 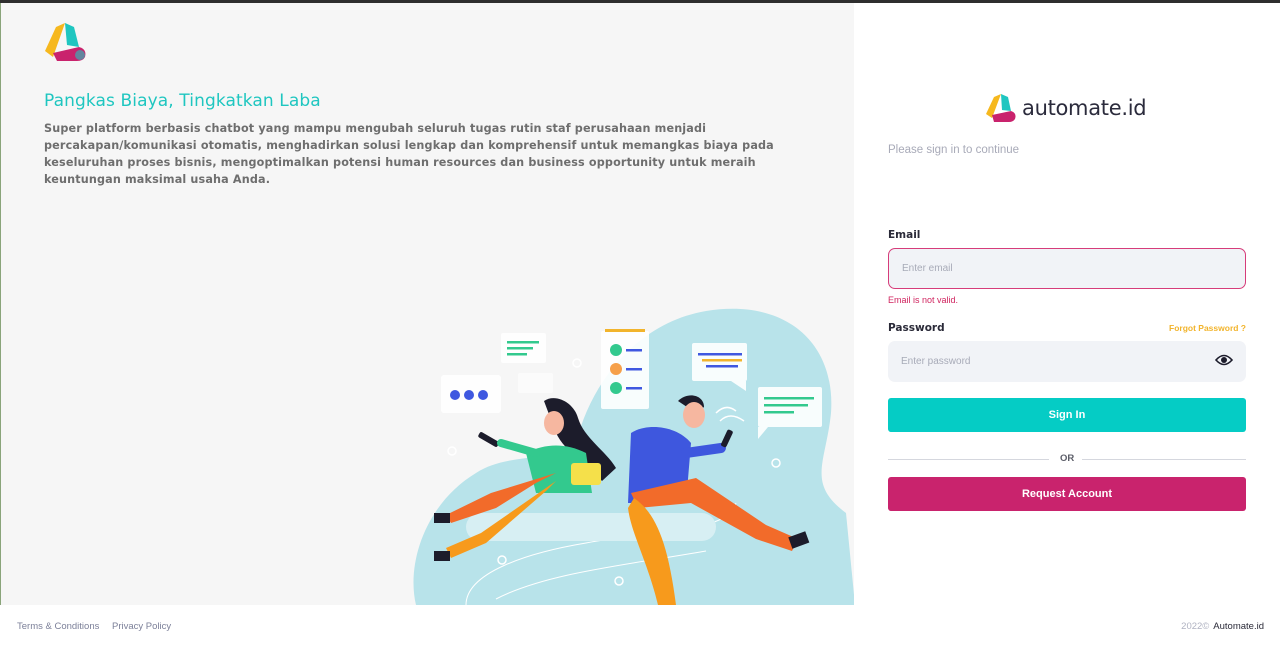 What do you see at coordinates (182, 101) in the screenshot?
I see `hero-title: Pangkas Biaya, Tingkatkan Laba` at bounding box center [182, 101].